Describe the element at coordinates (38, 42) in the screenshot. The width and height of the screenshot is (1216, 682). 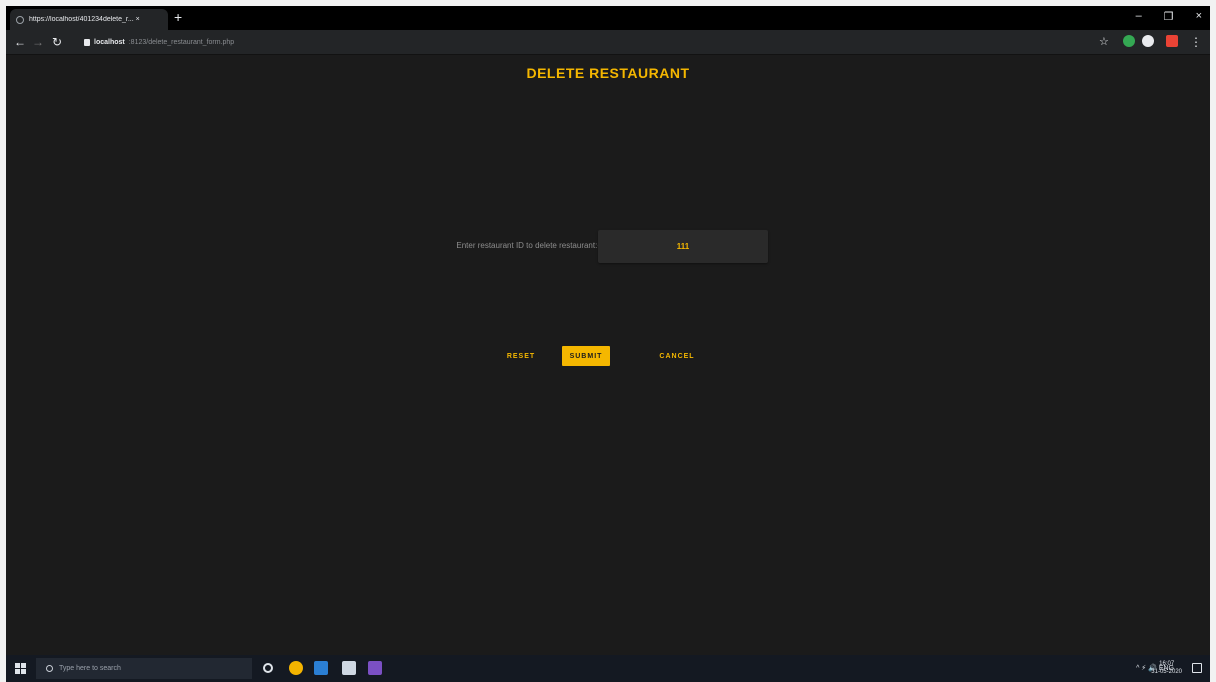
I see `forward-icon: →` at that location.